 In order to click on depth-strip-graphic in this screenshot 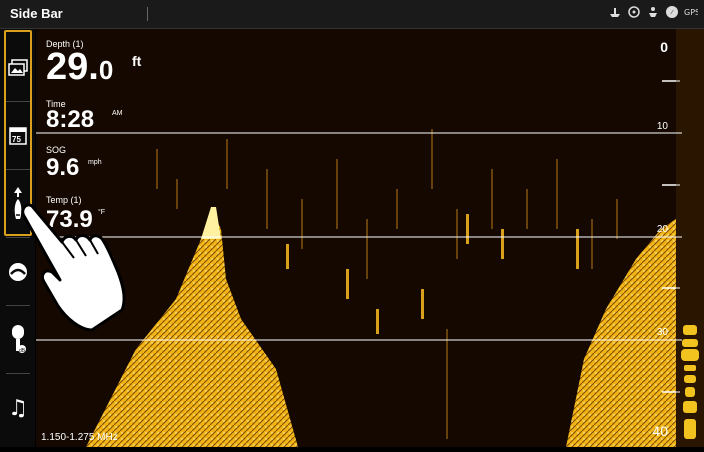, I will do `click(690, 238)`.